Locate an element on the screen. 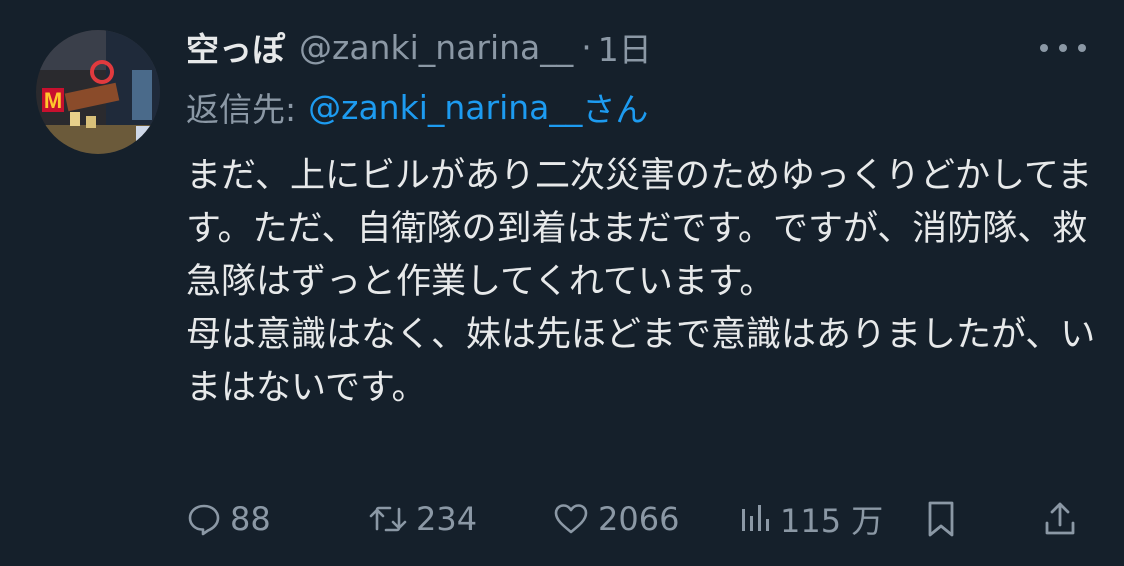 Image resolution: width=1124 pixels, height=566 pixels. views-count: 115 万 is located at coordinates (832, 521).